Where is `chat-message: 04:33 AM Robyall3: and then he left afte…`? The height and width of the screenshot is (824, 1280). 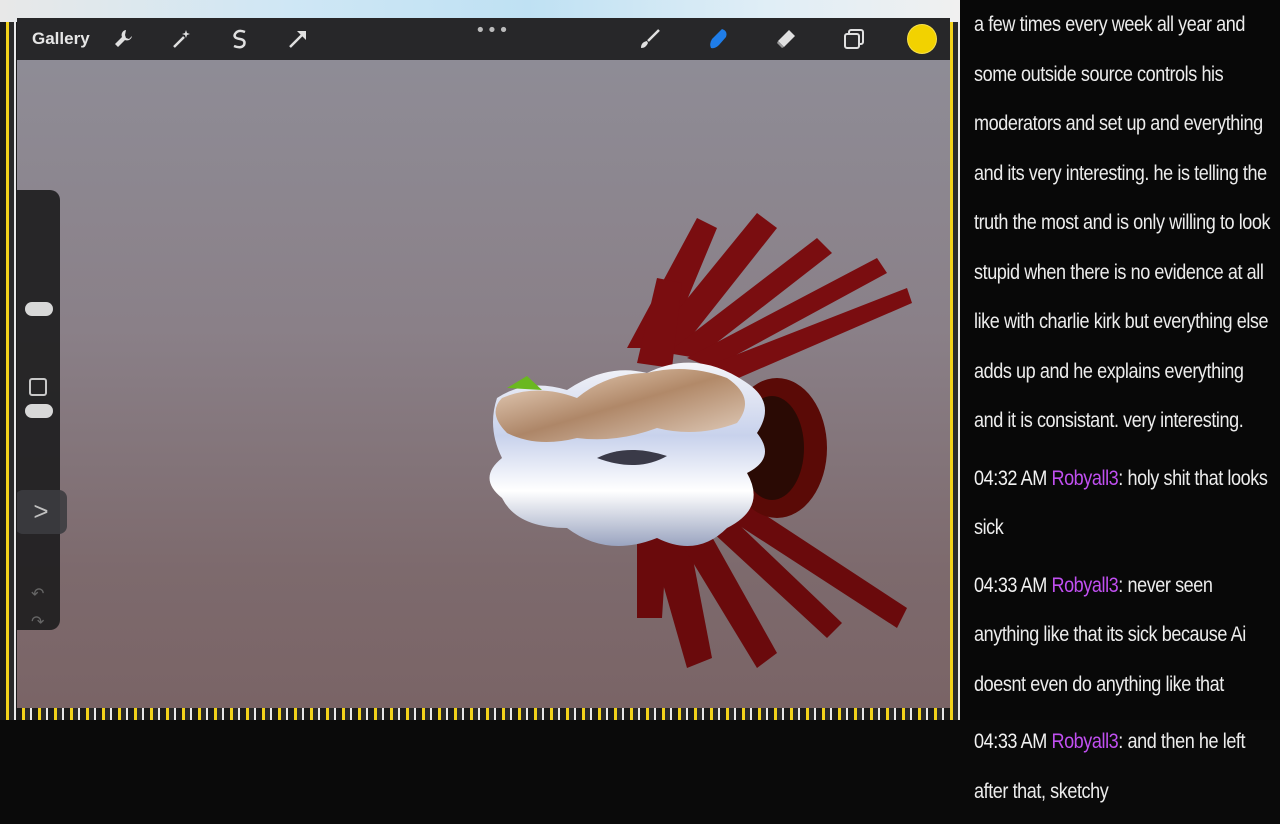 chat-message: 04:33 AM Robyall3: and then he left afte… is located at coordinates (1124, 766).